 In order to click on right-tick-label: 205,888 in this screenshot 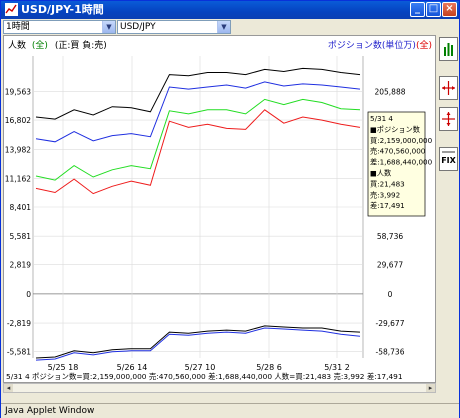, I will do `click(389, 92)`.